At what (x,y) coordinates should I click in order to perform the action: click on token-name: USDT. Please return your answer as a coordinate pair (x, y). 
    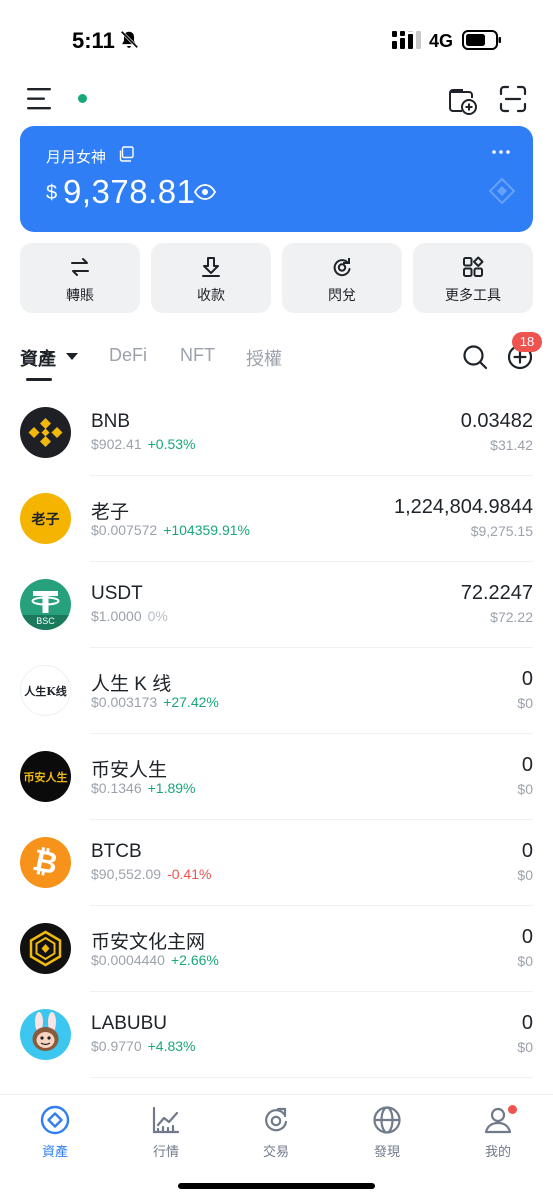
    Looking at the image, I should click on (117, 593).